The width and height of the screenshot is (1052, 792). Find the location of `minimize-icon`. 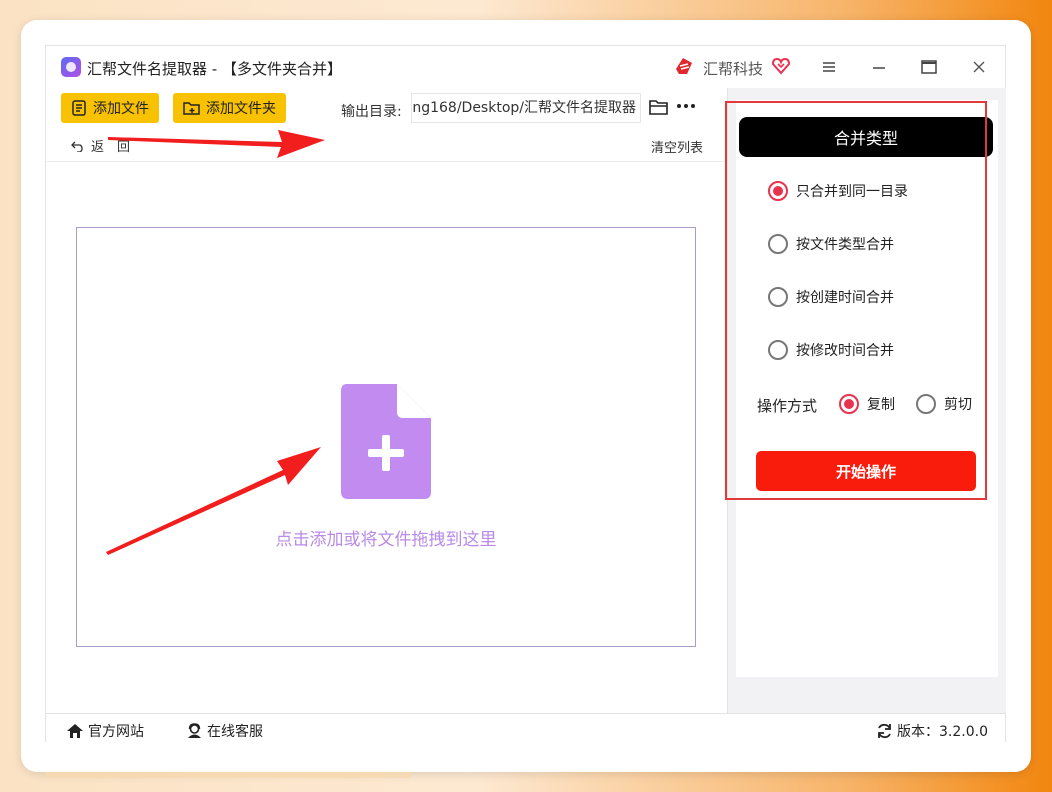

minimize-icon is located at coordinates (879, 67).